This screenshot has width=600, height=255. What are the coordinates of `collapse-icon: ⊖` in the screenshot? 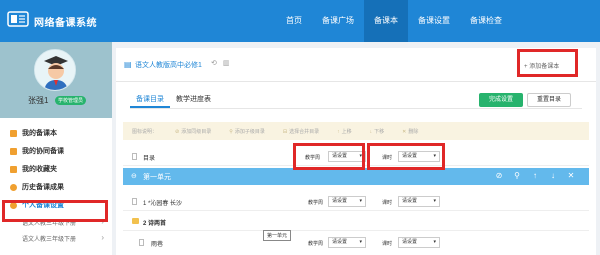 It's located at (134, 176).